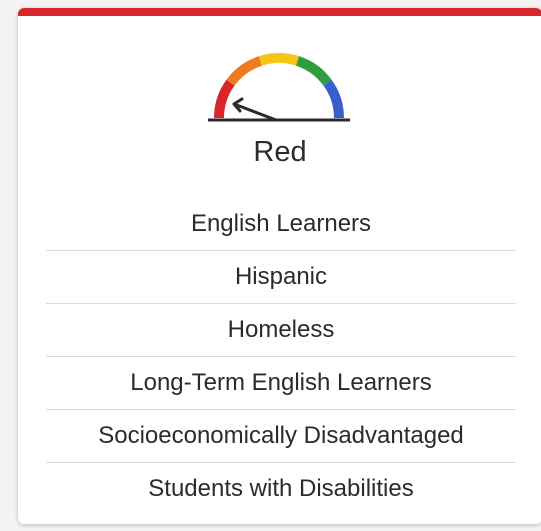 This screenshot has height=531, width=541. I want to click on list-item: Socioeconomically Disadvantaged, so click(281, 435).